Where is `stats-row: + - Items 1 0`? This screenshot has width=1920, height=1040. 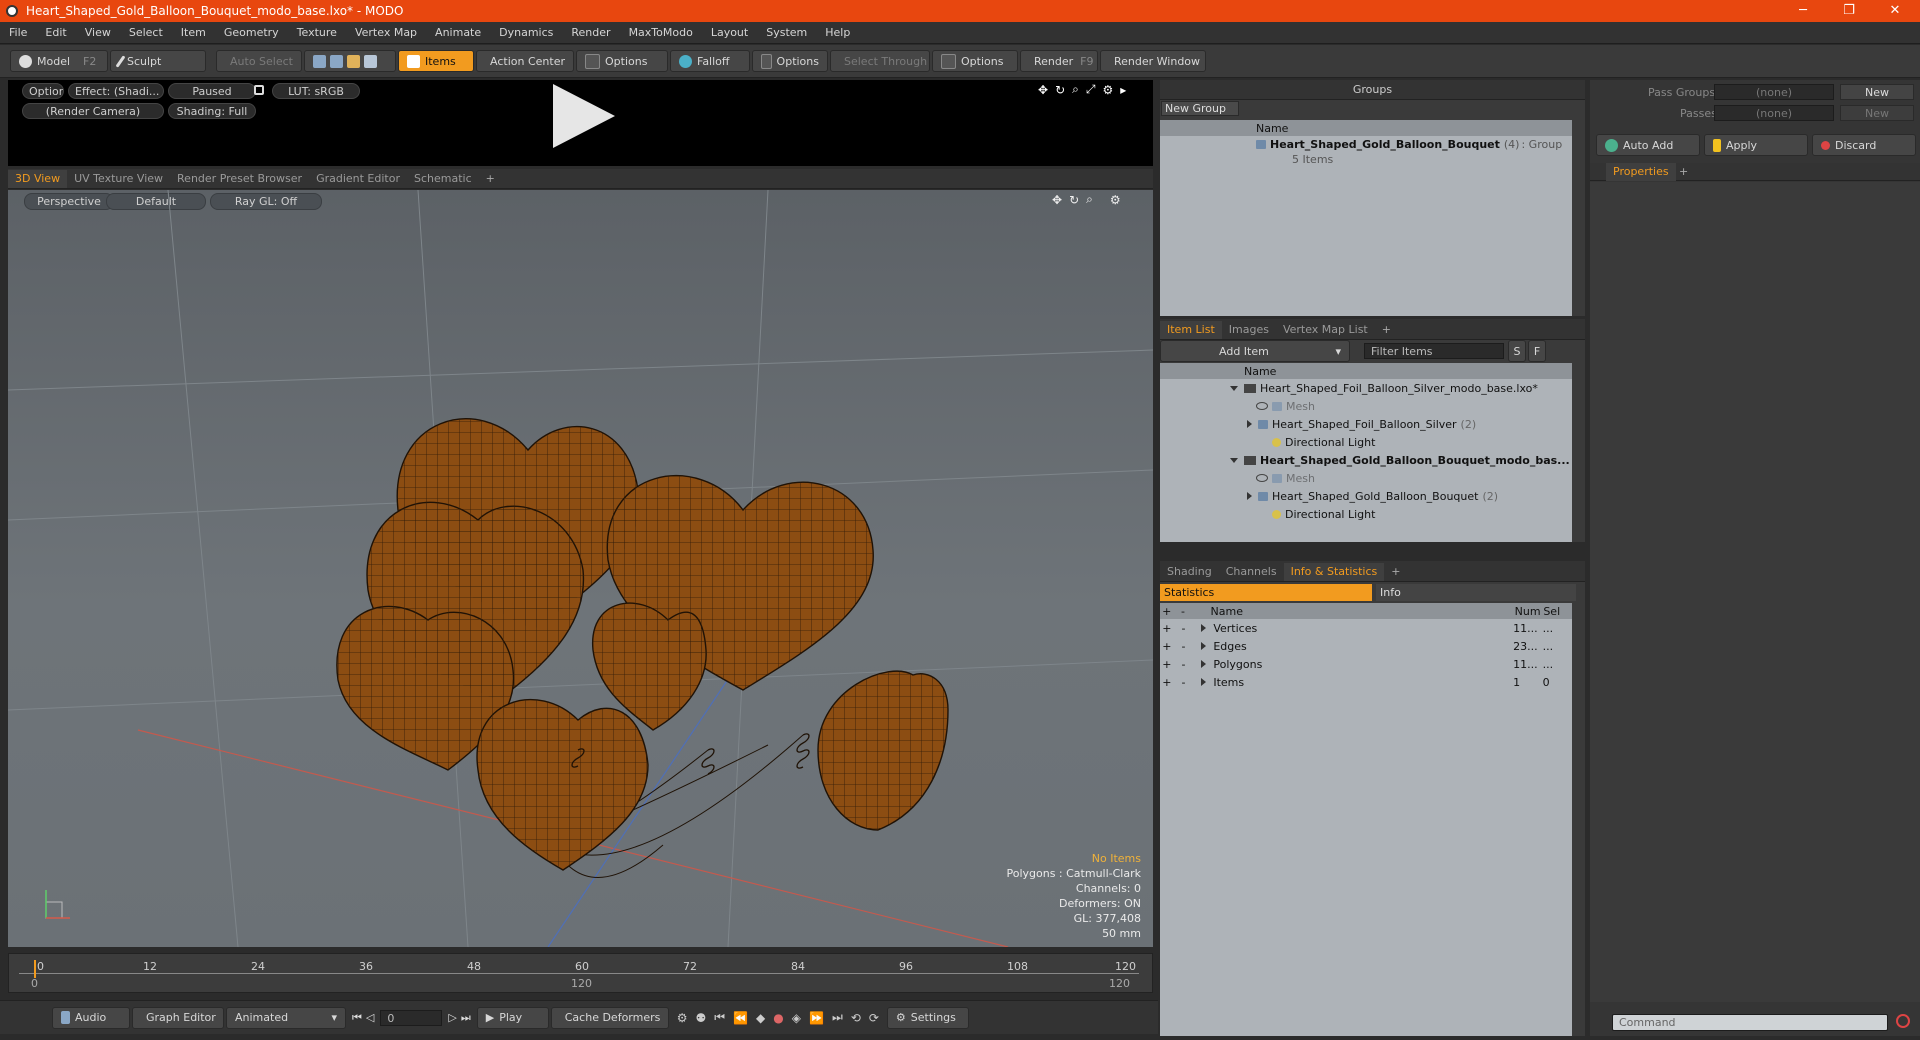
stats-row: + - Items 1 0 is located at coordinates (1366, 682).